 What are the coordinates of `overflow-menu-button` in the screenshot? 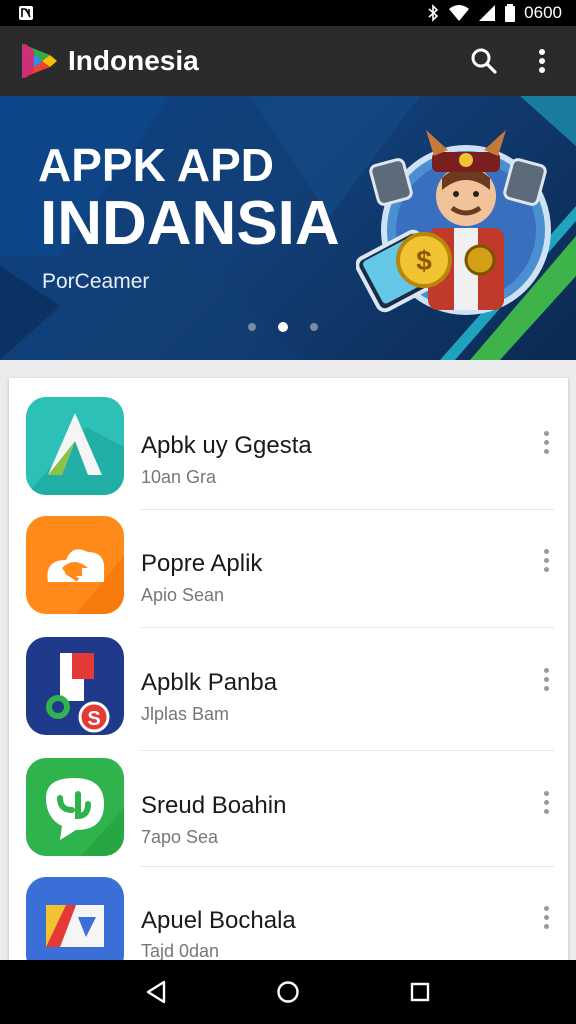 It's located at (542, 61).